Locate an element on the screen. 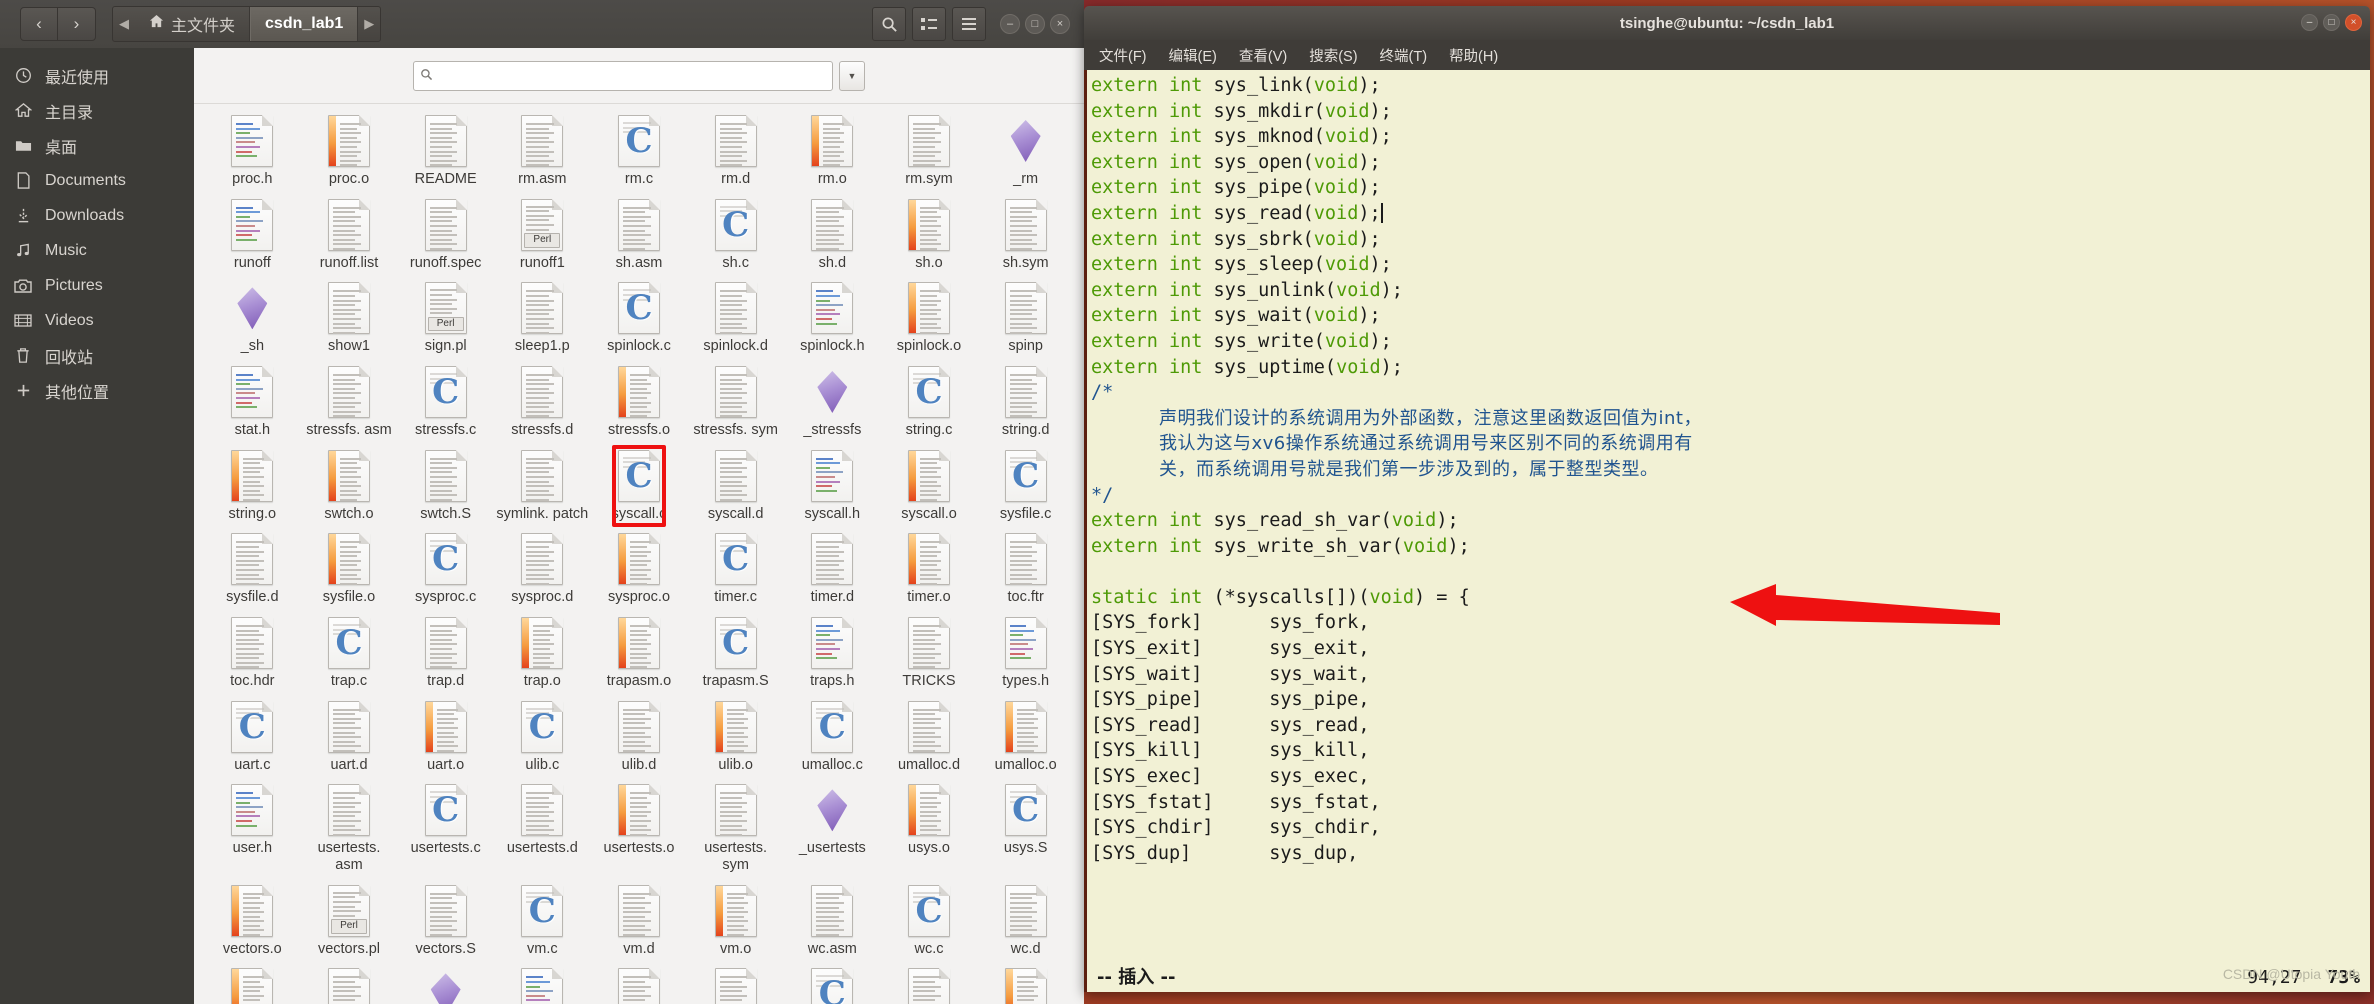  file-item: Cumalloc.c is located at coordinates (832, 738).